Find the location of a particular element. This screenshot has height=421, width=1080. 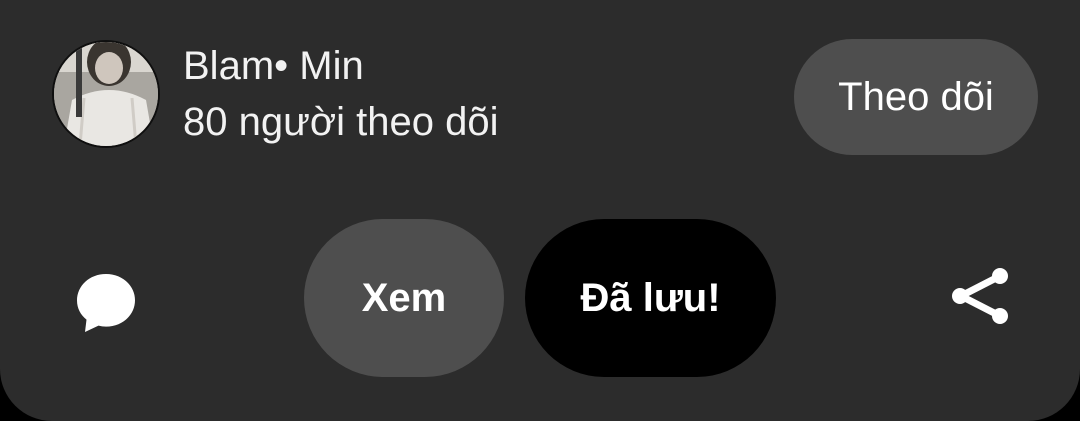

avatar-photo is located at coordinates (106, 94).